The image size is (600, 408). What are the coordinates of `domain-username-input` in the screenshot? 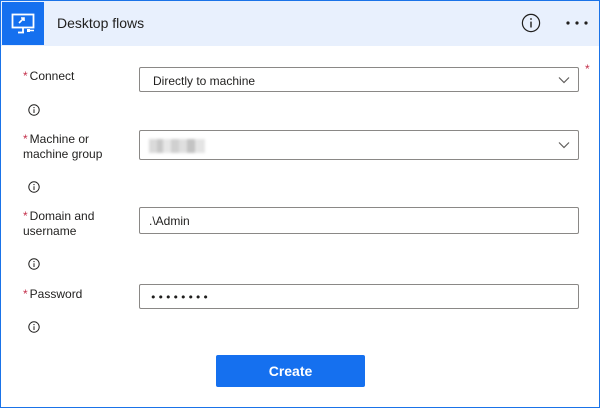 It's located at (359, 220).